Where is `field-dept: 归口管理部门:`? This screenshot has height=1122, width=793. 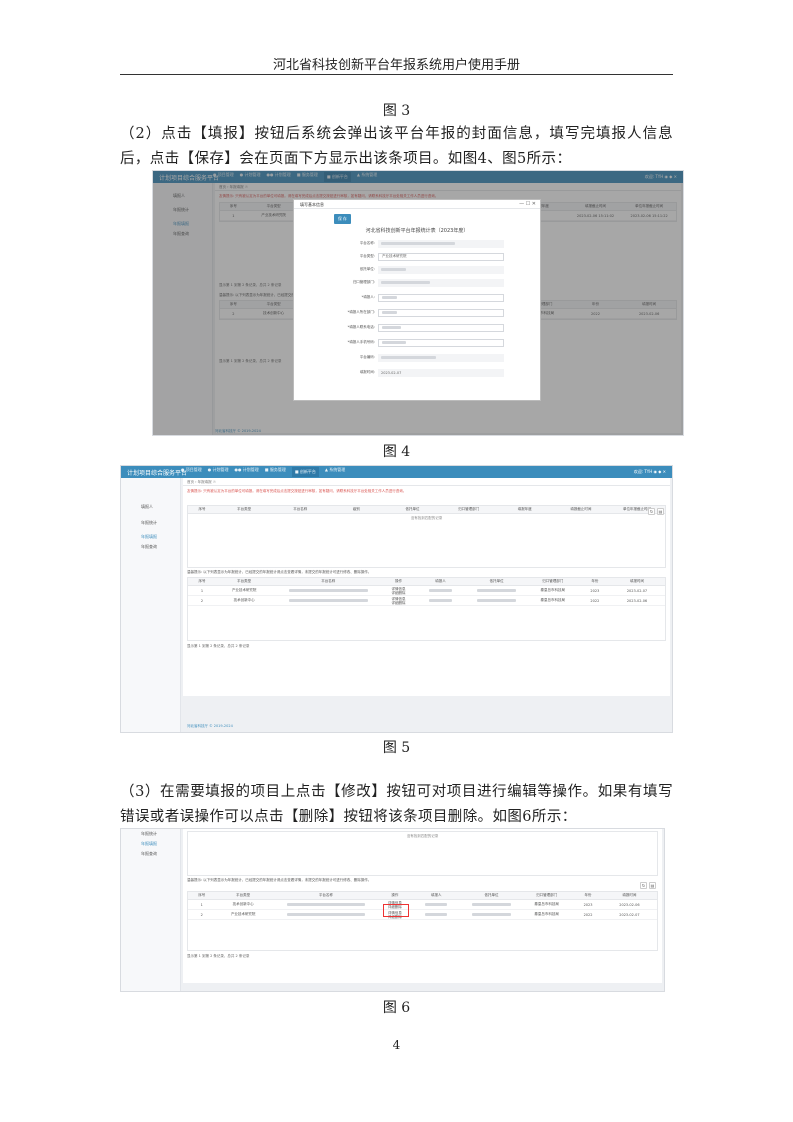
field-dept: 归口管理部门: is located at coordinates (424, 282).